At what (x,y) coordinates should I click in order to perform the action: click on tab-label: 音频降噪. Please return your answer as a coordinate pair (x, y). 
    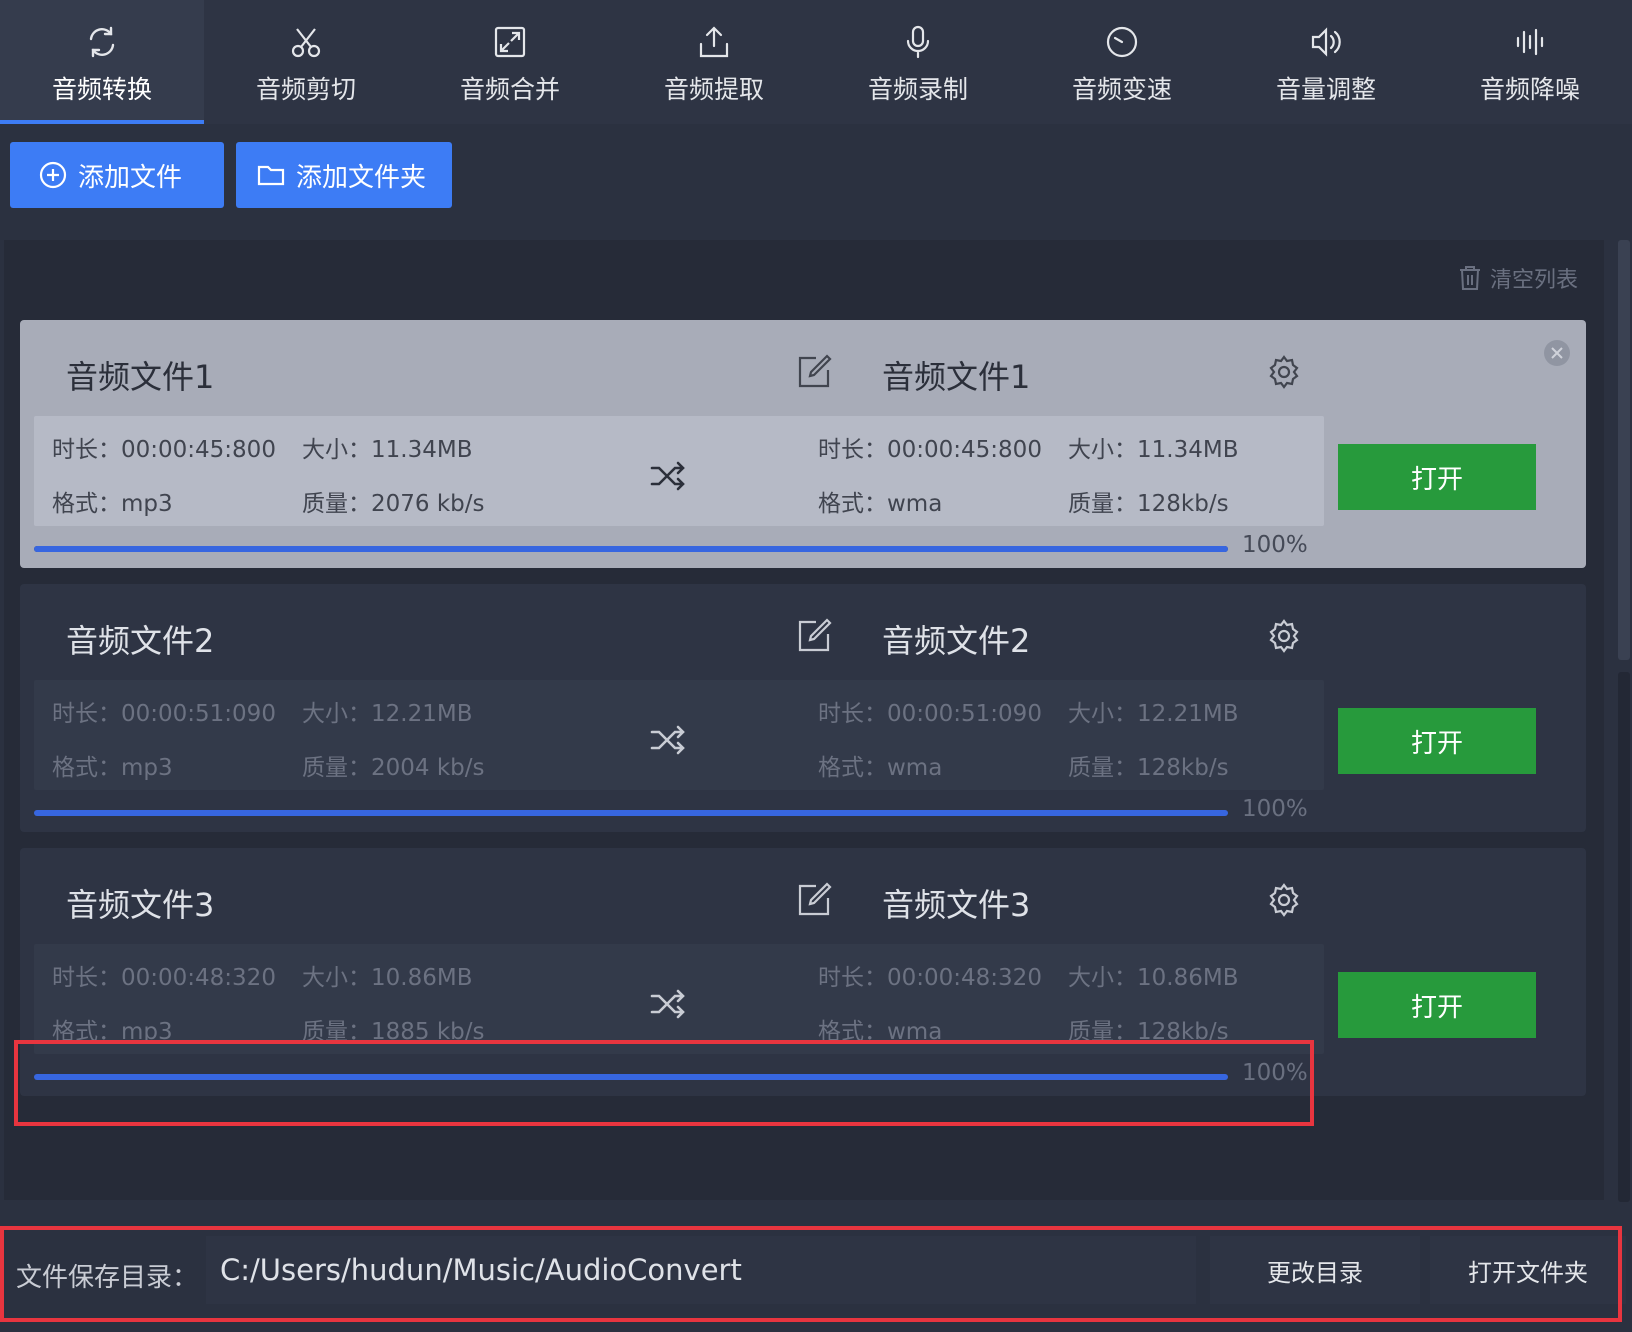
    Looking at the image, I should click on (1529, 89).